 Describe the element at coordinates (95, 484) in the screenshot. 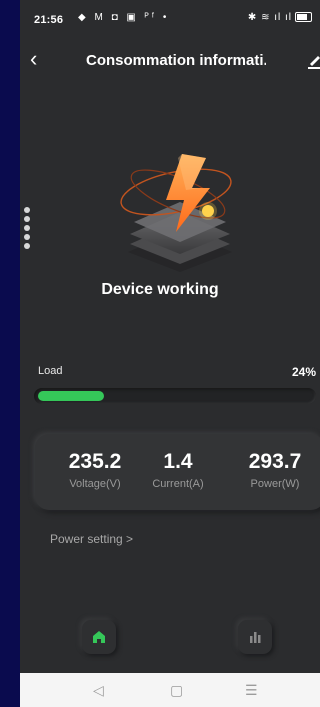

I see `voltage-label: Voltage(V)` at that location.